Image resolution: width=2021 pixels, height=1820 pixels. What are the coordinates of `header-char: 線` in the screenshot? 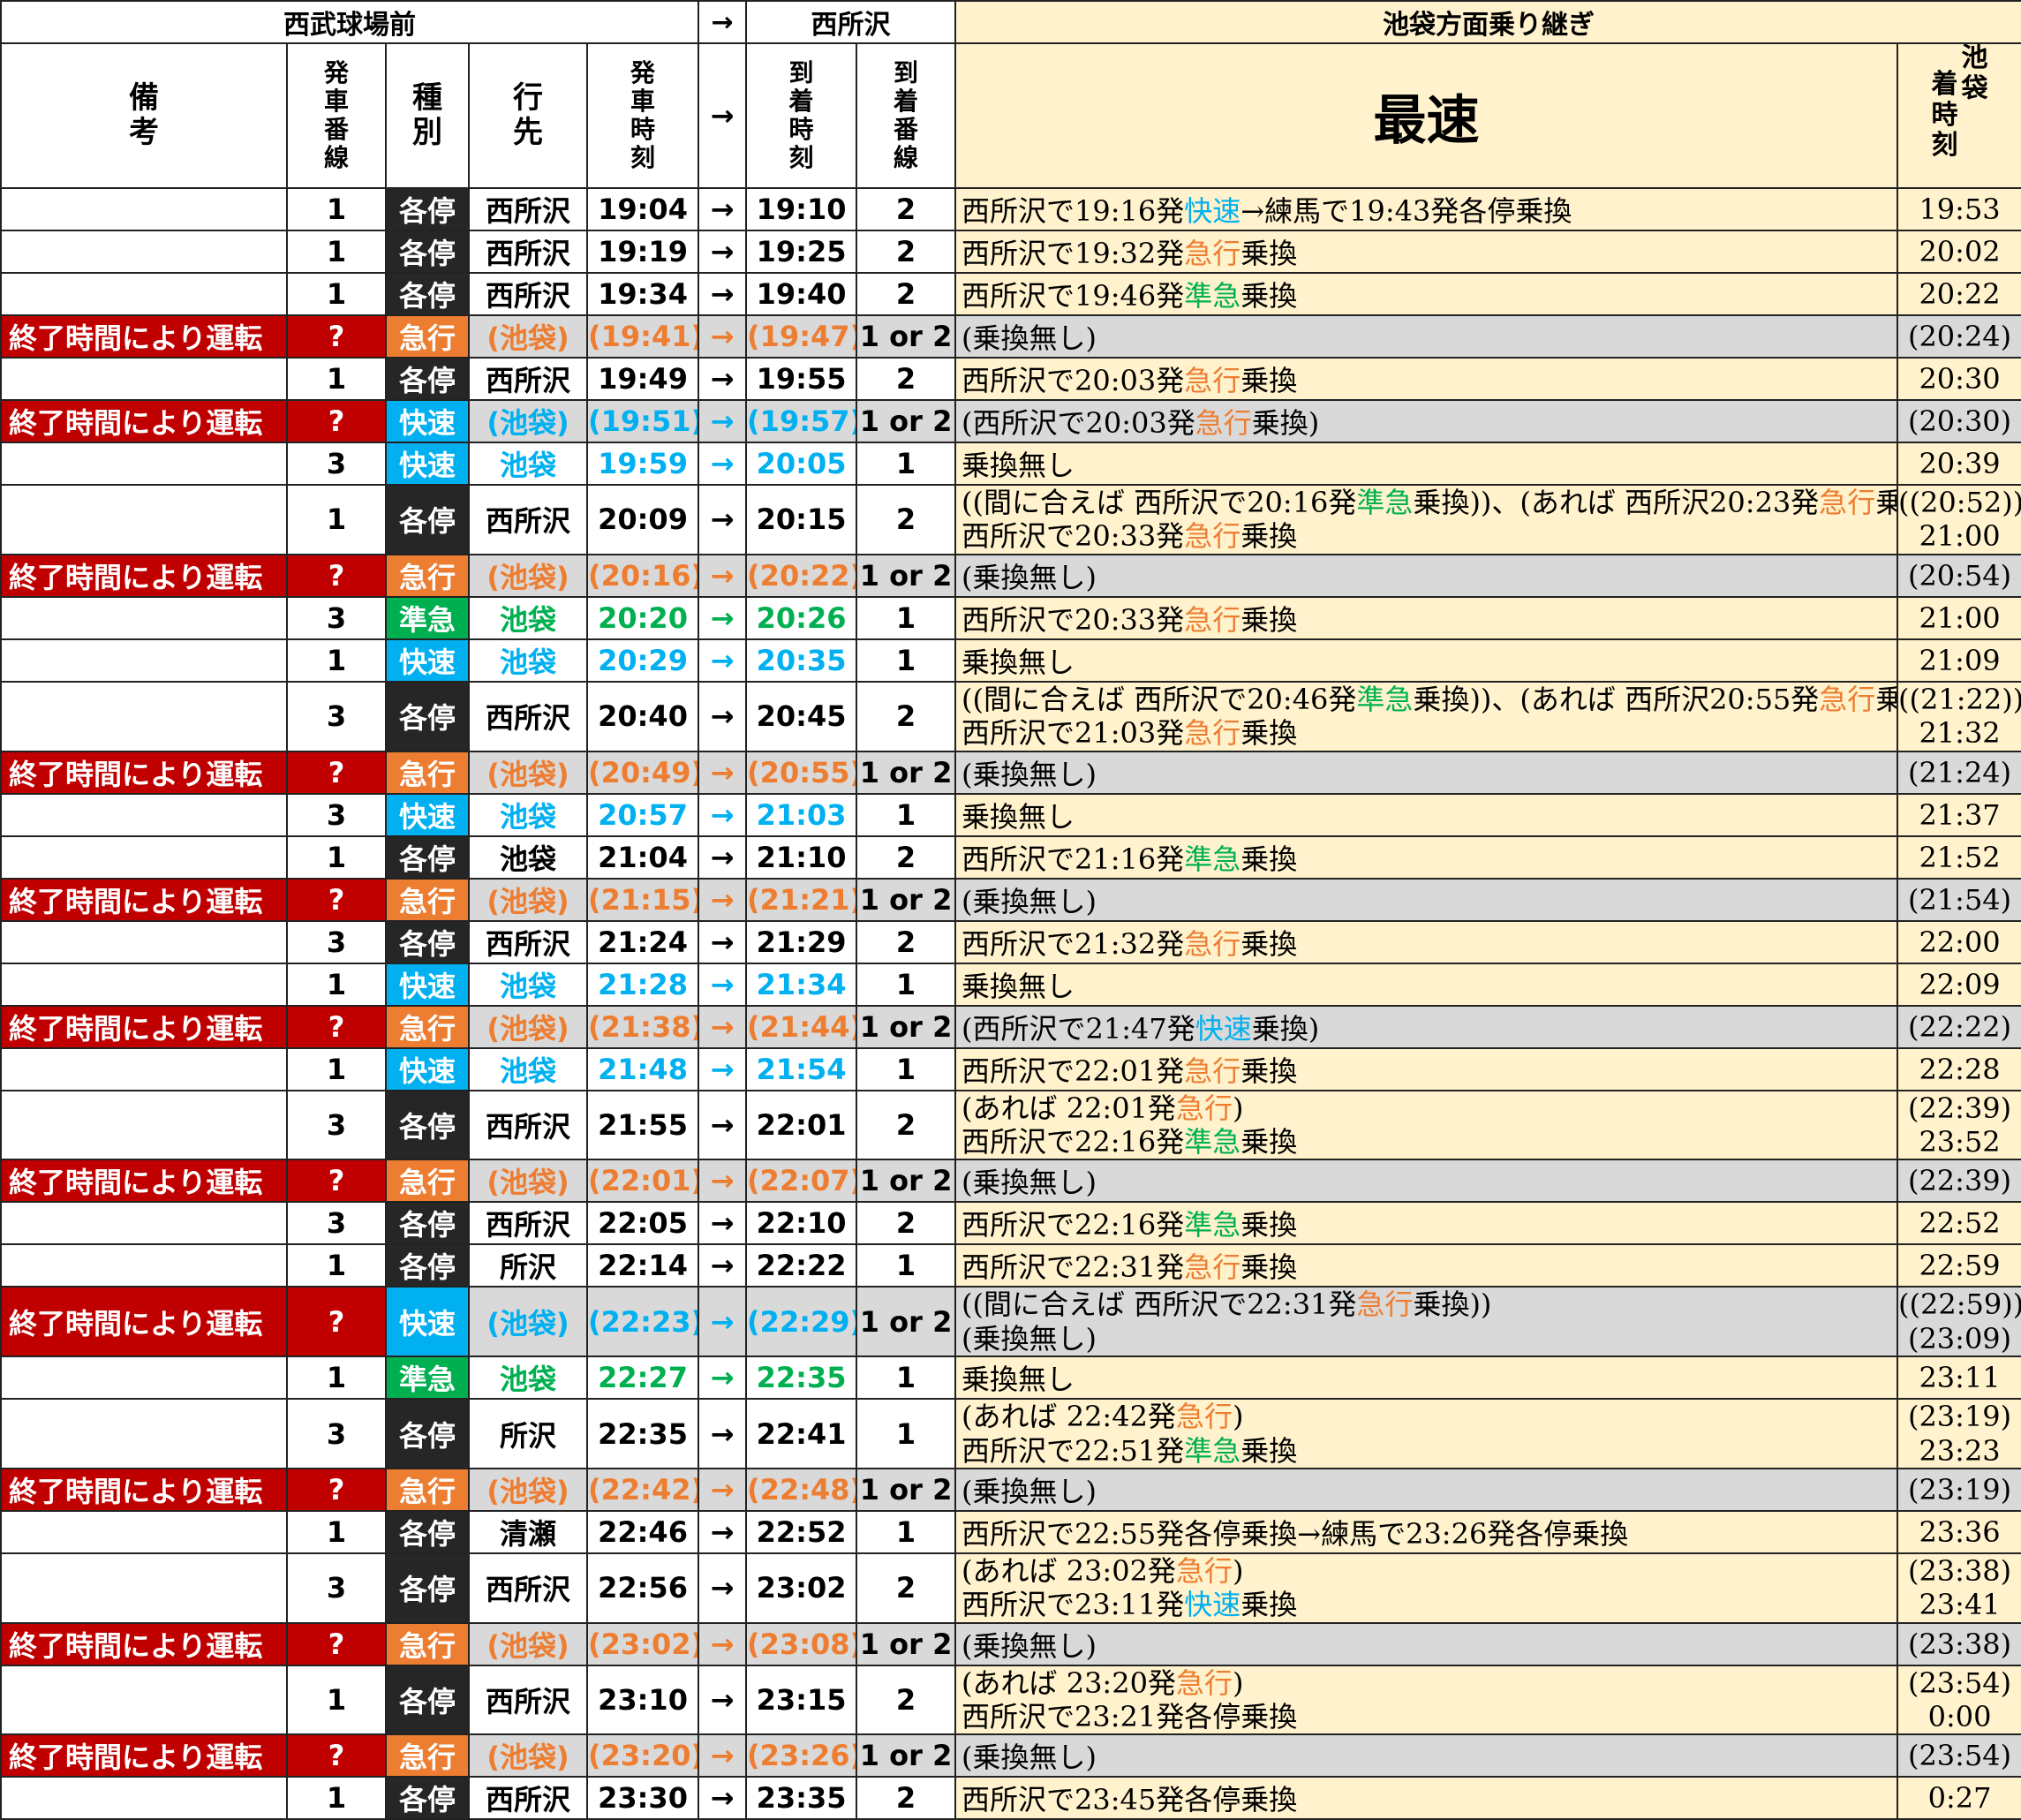 It's located at (336, 158).